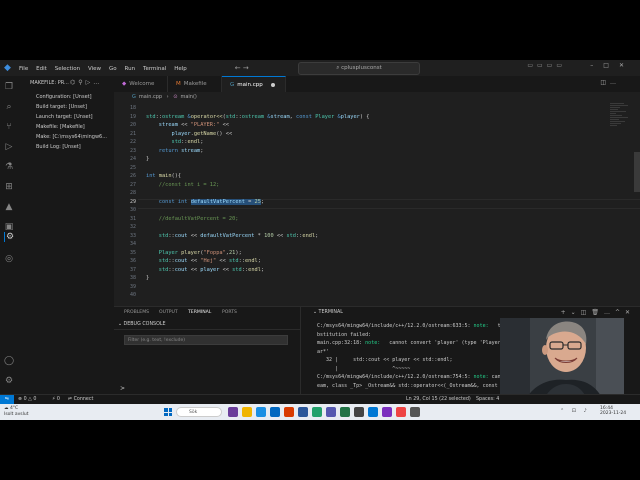 The height and width of the screenshot is (480, 640). What do you see at coordinates (125, 244) in the screenshot?
I see `line-number: 34` at bounding box center [125, 244].